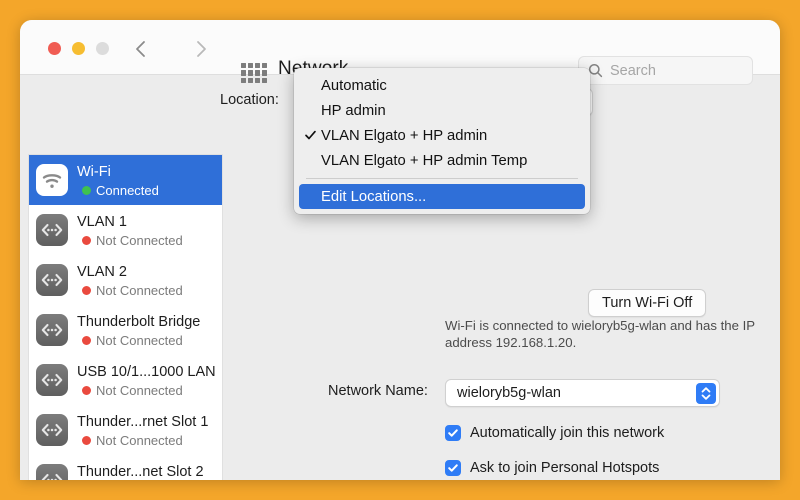  Describe the element at coordinates (139, 321) in the screenshot. I see `sidebar-item-name: Thunderbolt Bridge` at that location.